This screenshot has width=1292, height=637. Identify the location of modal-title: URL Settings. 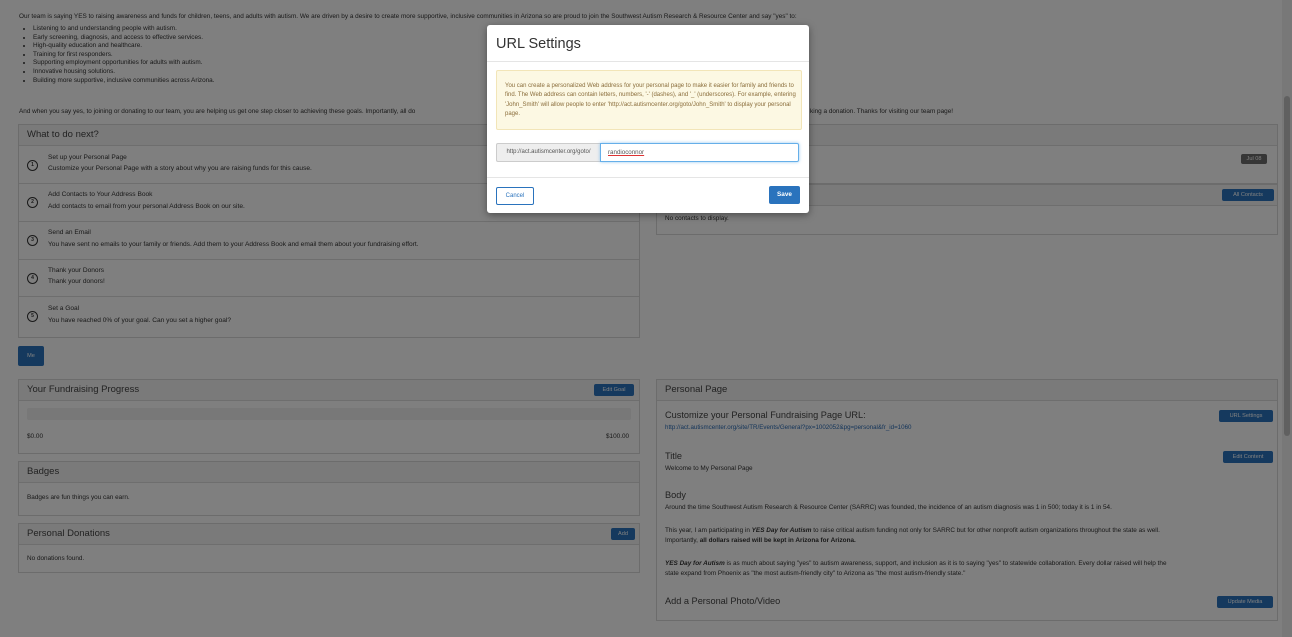
(538, 44).